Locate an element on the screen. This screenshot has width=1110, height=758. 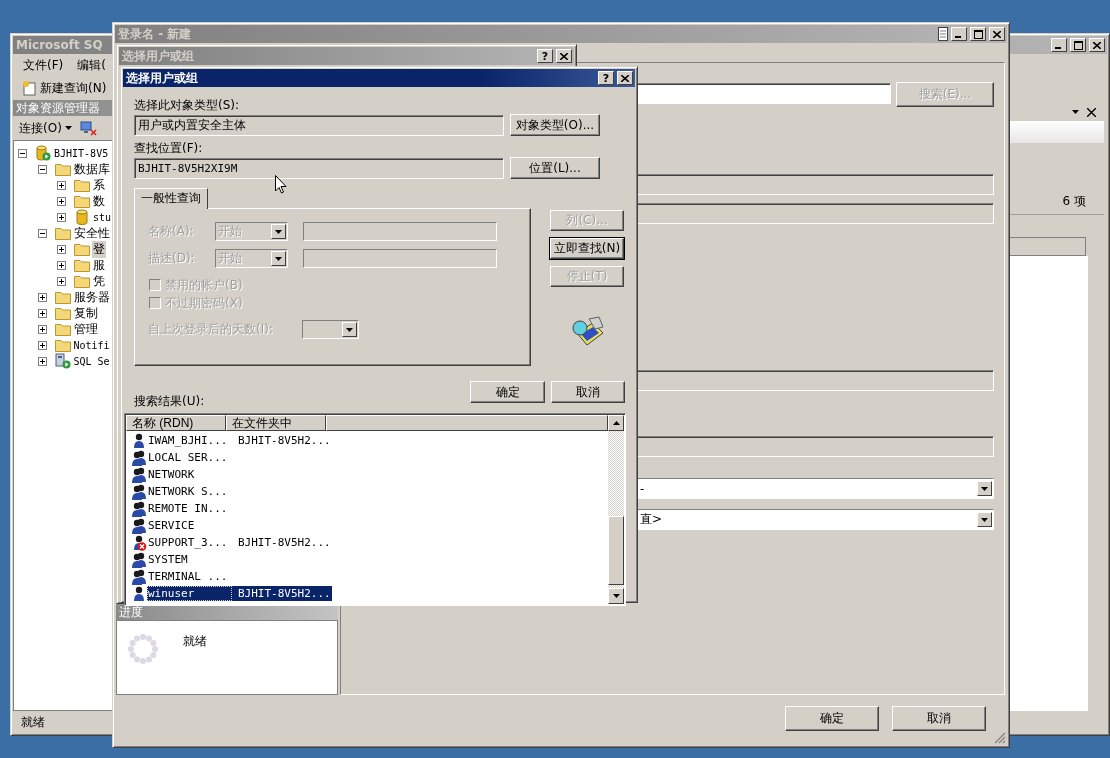
resize-grip-icon is located at coordinates (1000, 738).